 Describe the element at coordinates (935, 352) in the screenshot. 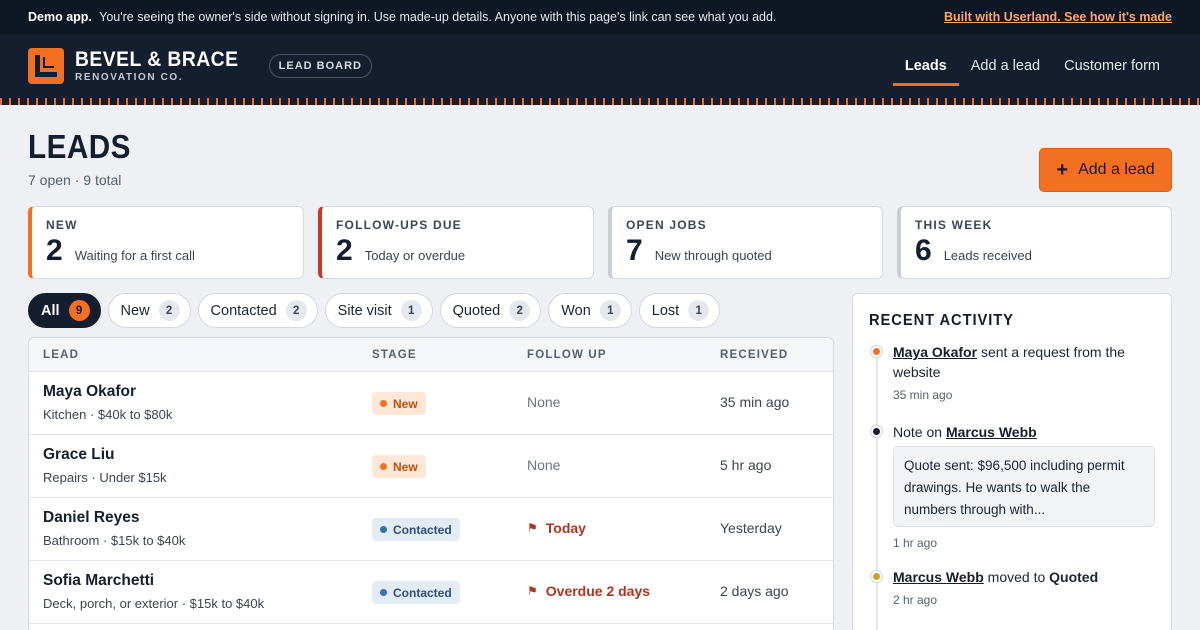

I see `activity-lead-link: Maya Okafor` at that location.